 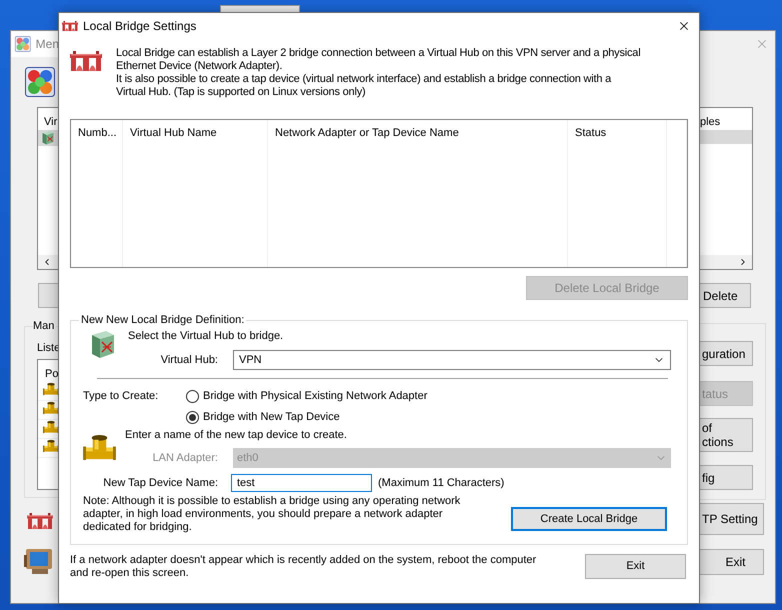 I want to click on field-label: Virtual Hub:, so click(x=189, y=360).